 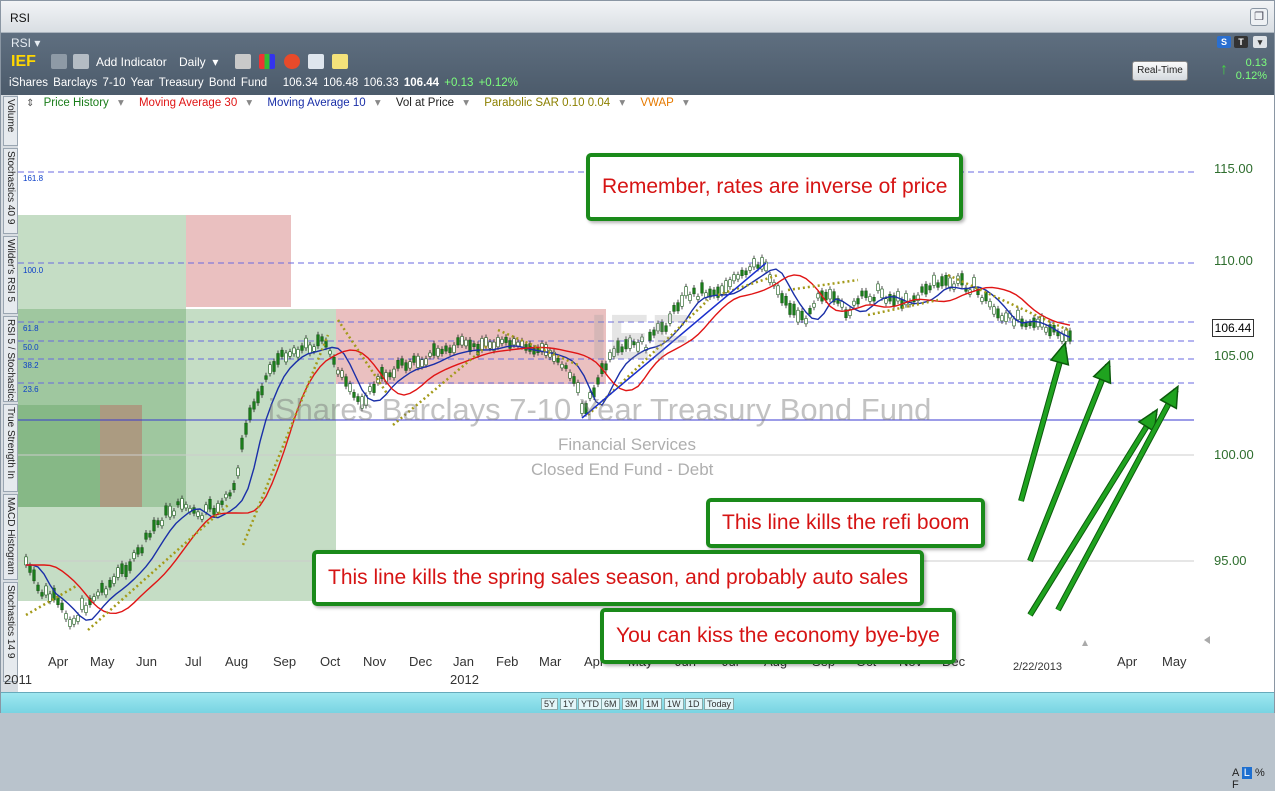 What do you see at coordinates (31, 389) in the screenshot?
I see `fib-label: 23.6` at bounding box center [31, 389].